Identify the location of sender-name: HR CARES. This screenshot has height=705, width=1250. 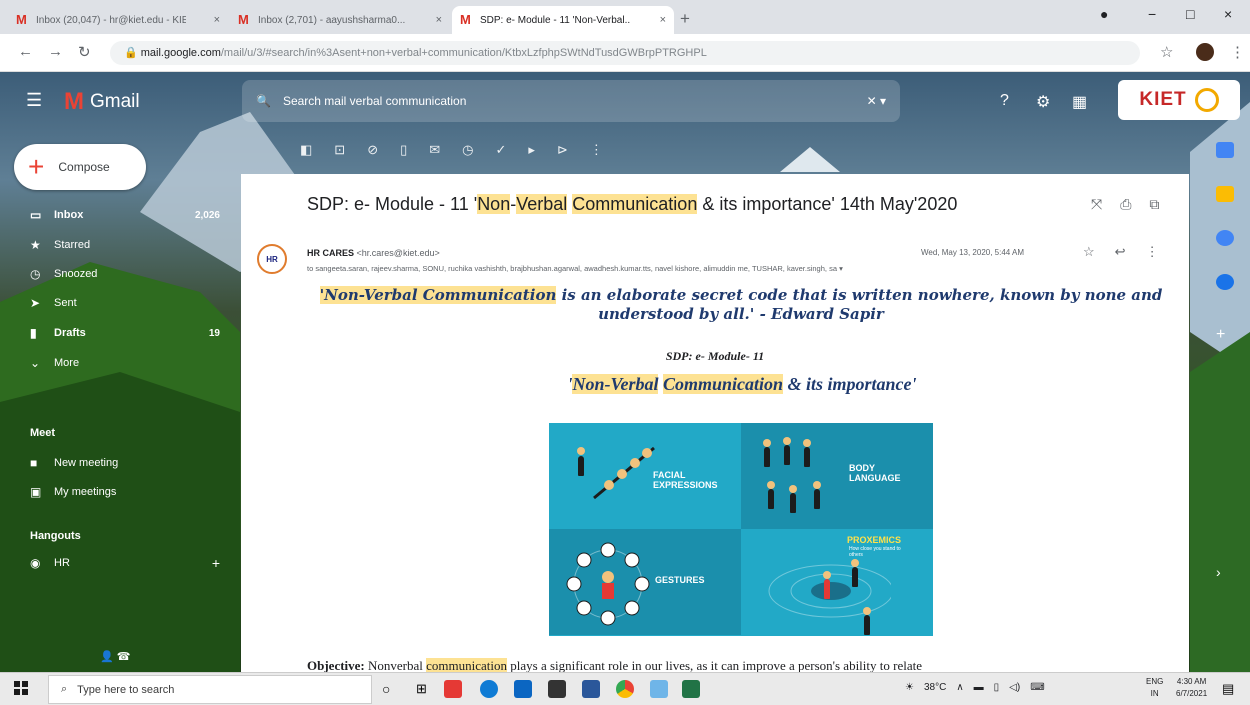
(330, 253).